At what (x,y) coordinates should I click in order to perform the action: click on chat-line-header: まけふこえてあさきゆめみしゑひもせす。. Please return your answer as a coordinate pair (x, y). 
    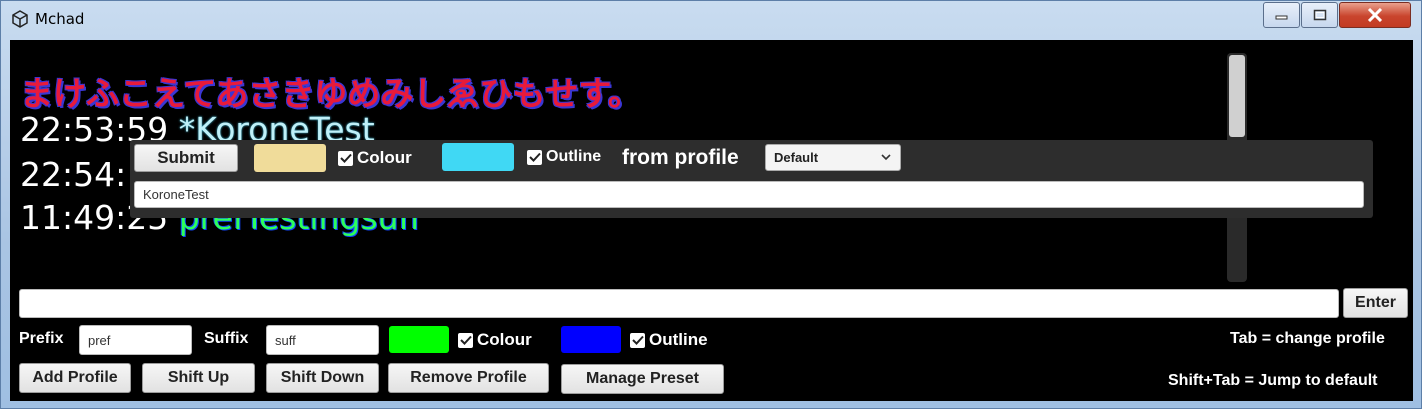
    Looking at the image, I should click on (331, 93).